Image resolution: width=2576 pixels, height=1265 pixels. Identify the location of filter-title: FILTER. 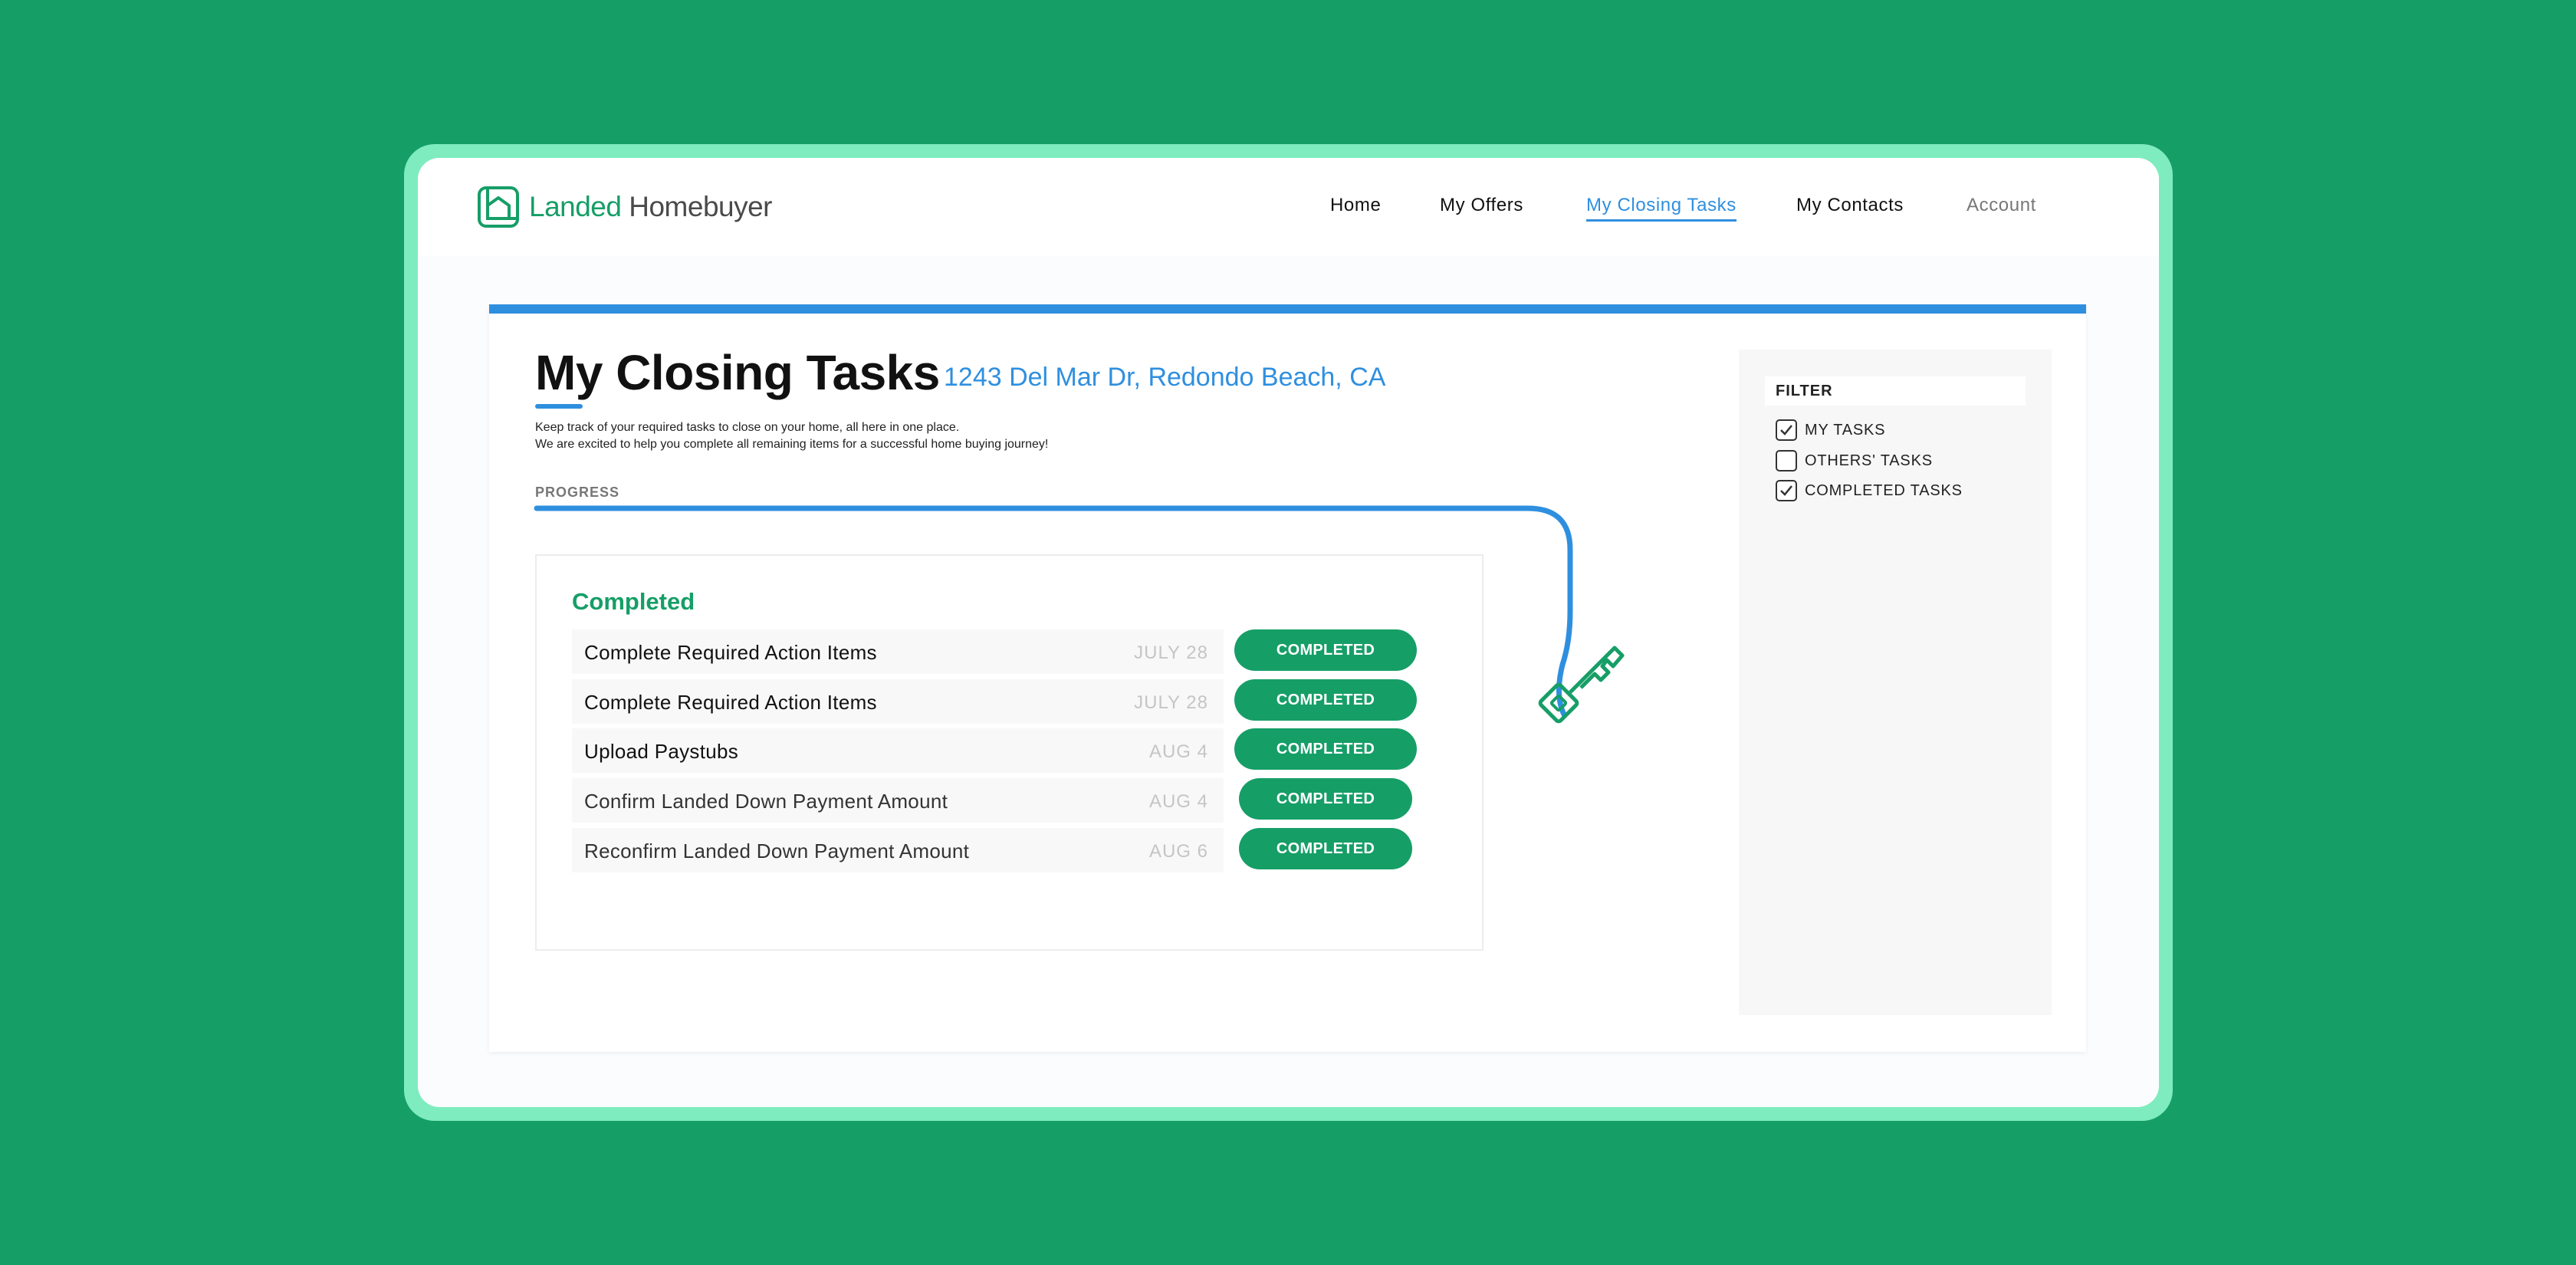
(1895, 391).